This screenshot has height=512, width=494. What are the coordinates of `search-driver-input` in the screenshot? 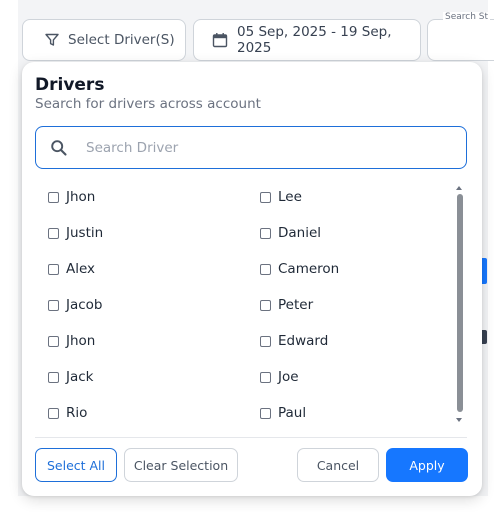 It's located at (266, 147).